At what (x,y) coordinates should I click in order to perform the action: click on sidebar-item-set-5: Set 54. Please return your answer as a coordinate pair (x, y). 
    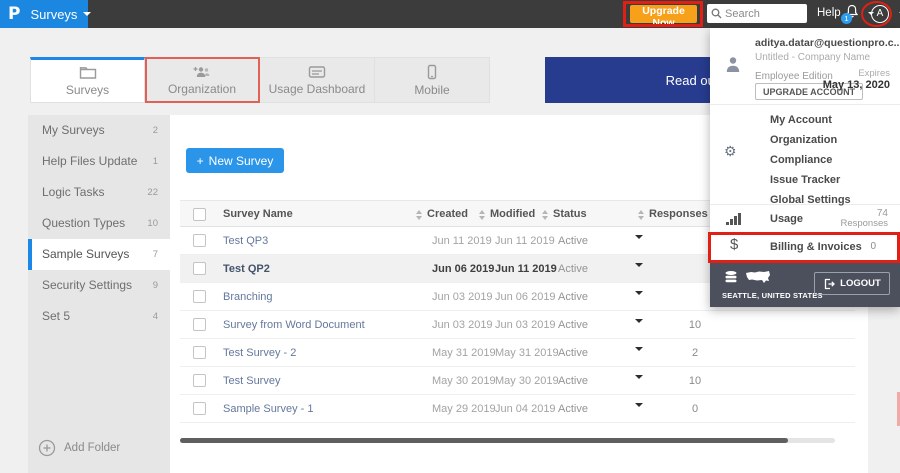
    Looking at the image, I should click on (99, 316).